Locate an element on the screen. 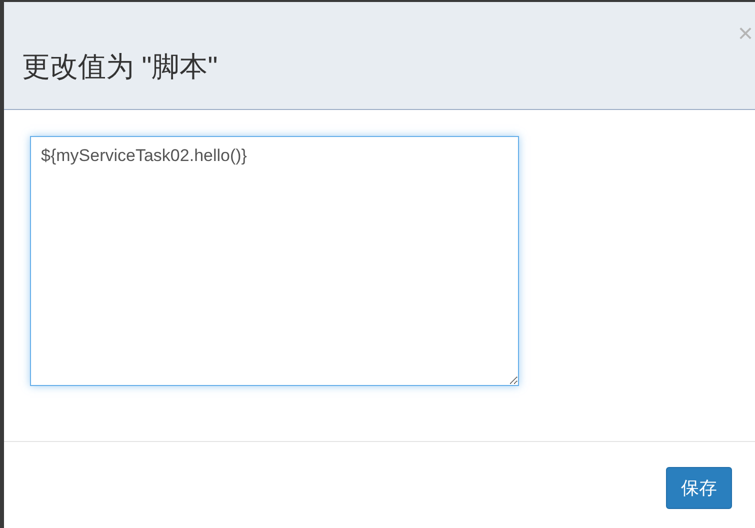  dialog-title: 更改值为 "脚本" is located at coordinates (120, 67).